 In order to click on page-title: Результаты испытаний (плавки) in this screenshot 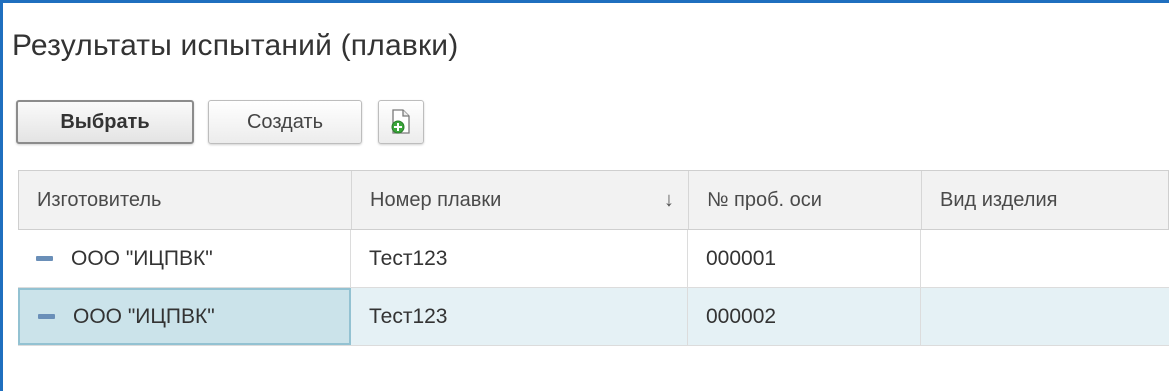, I will do `click(235, 45)`.